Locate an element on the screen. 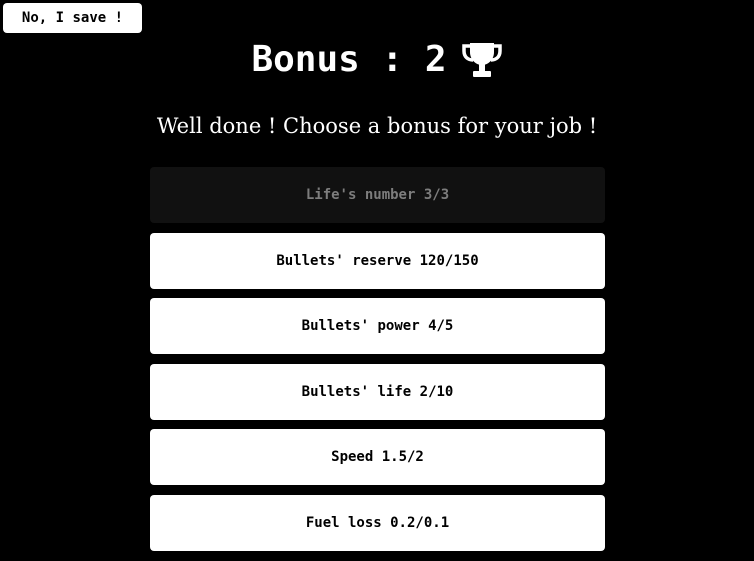 The width and height of the screenshot is (754, 561). bonus-option-speed: Speed 1.5/2 is located at coordinates (377, 457).